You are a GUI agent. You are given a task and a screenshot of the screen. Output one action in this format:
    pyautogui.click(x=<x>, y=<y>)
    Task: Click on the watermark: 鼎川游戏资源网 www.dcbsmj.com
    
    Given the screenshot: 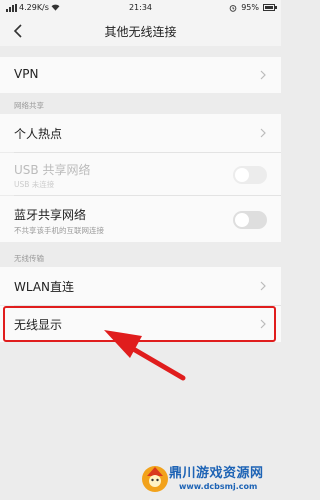 What is the action you would take?
    pyautogui.click(x=209, y=479)
    